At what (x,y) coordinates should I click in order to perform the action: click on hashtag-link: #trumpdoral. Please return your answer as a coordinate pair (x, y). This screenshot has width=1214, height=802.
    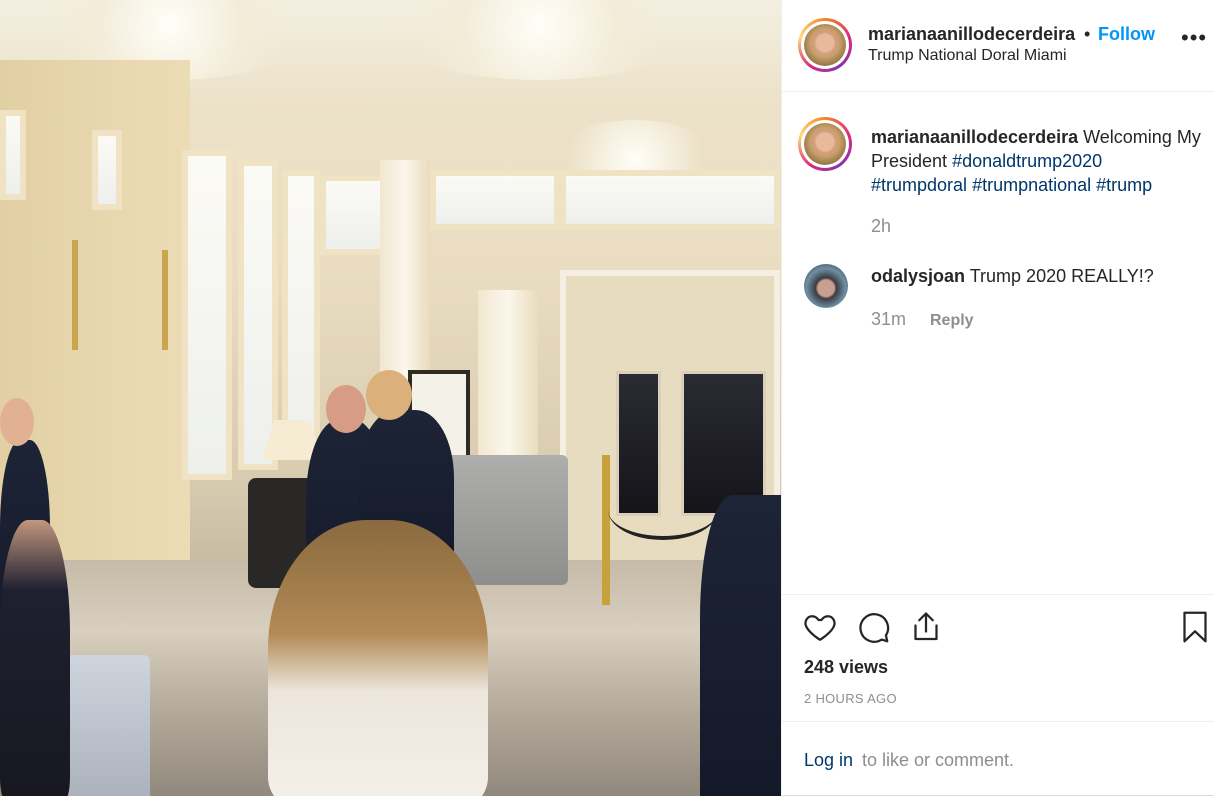
    Looking at the image, I should click on (919, 185).